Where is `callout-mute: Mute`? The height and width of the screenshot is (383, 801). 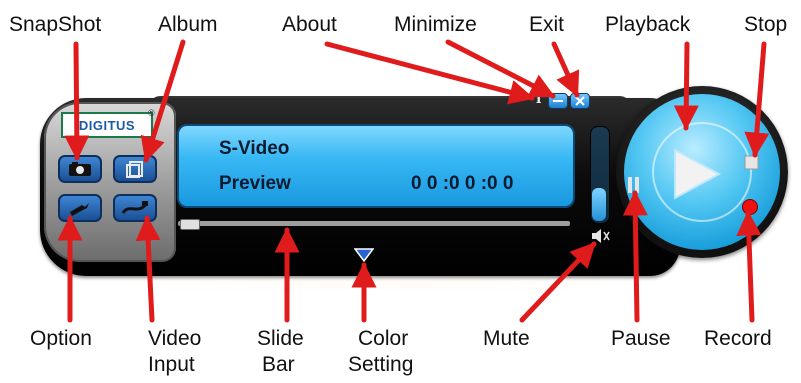
callout-mute: Mute is located at coordinates (506, 338).